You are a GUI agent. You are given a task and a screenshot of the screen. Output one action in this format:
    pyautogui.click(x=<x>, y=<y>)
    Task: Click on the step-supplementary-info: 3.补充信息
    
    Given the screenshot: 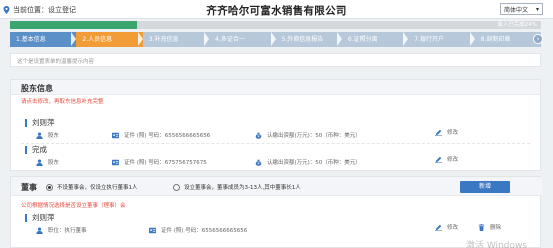 What is the action you would take?
    pyautogui.click(x=176, y=39)
    